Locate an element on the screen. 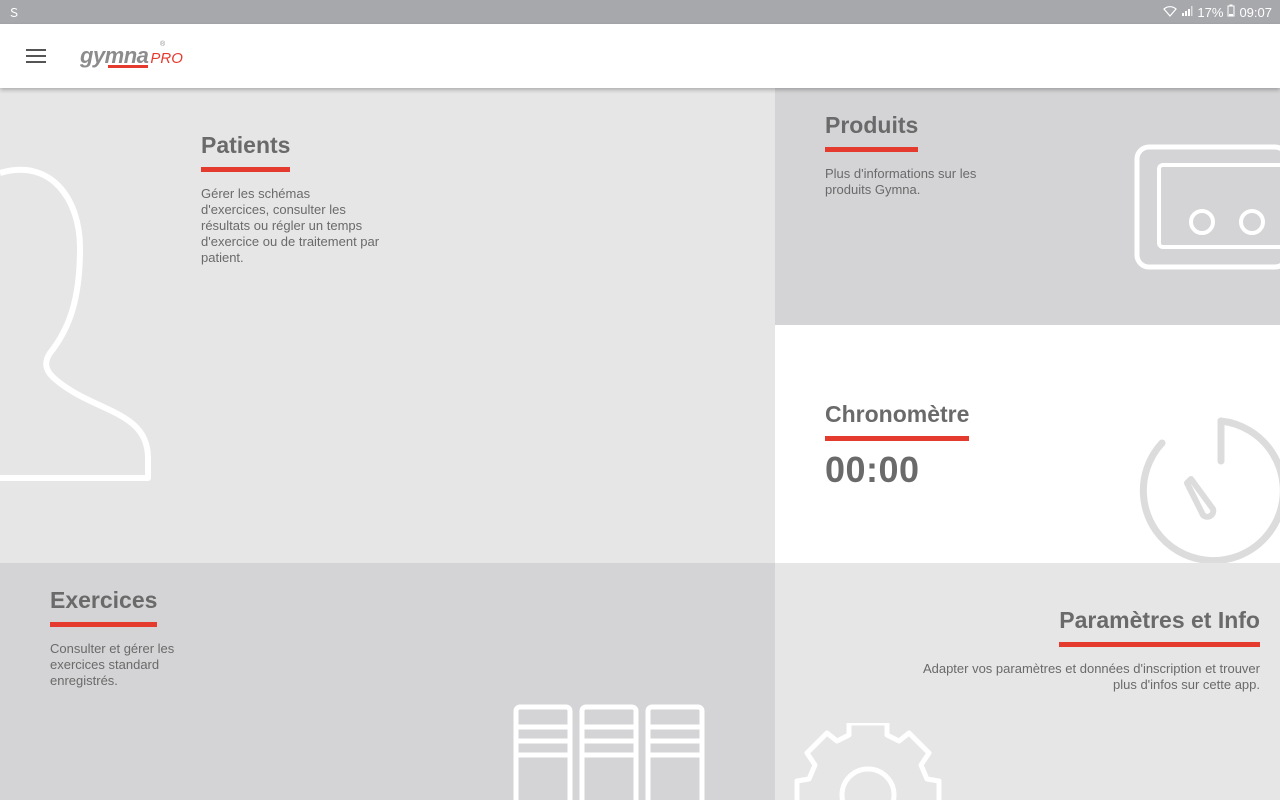 This screenshot has width=1280, height=800. chronometre-content: Chronomètre 00:00 is located at coordinates (897, 446).